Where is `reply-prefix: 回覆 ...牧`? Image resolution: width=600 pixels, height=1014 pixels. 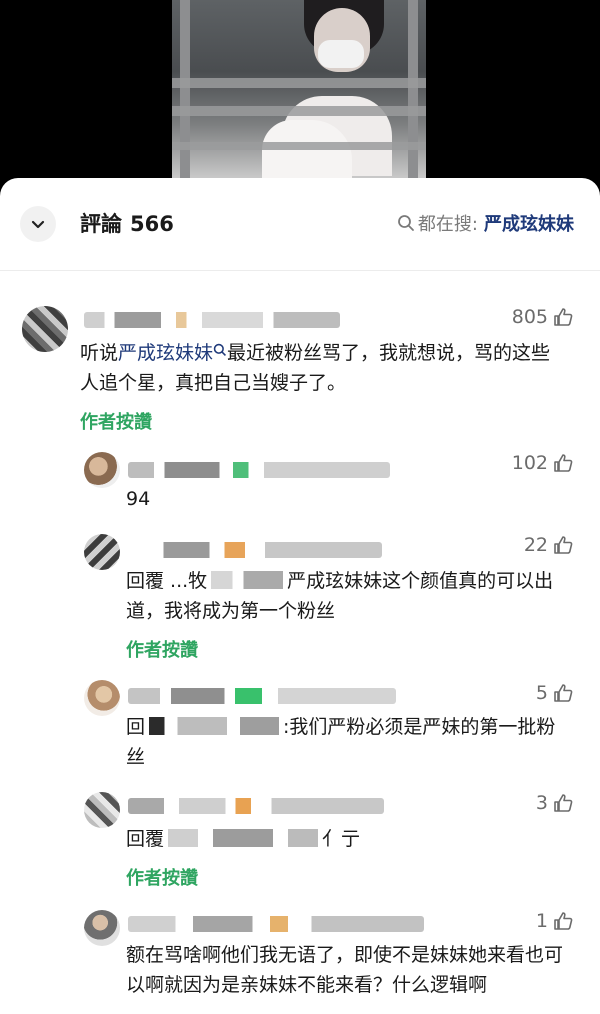 reply-prefix: 回覆 ...牧 is located at coordinates (167, 581).